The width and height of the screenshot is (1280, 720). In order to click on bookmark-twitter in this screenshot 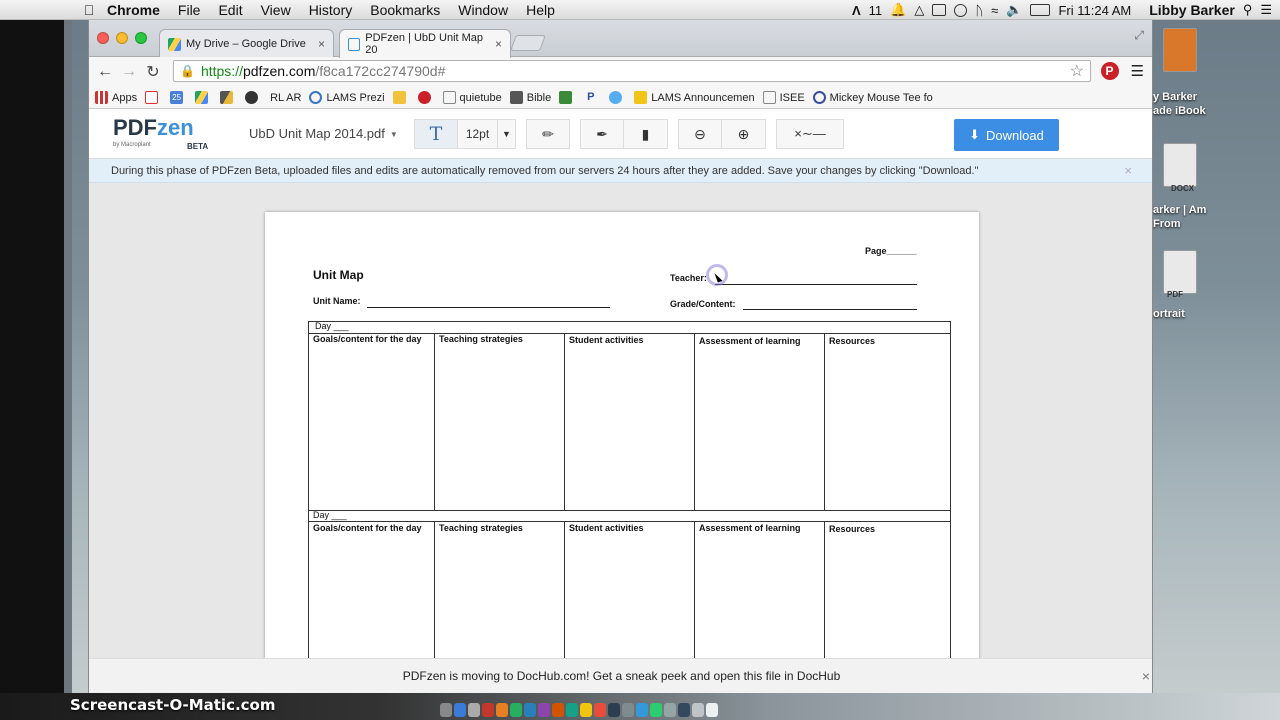, I will do `click(617, 97)`.